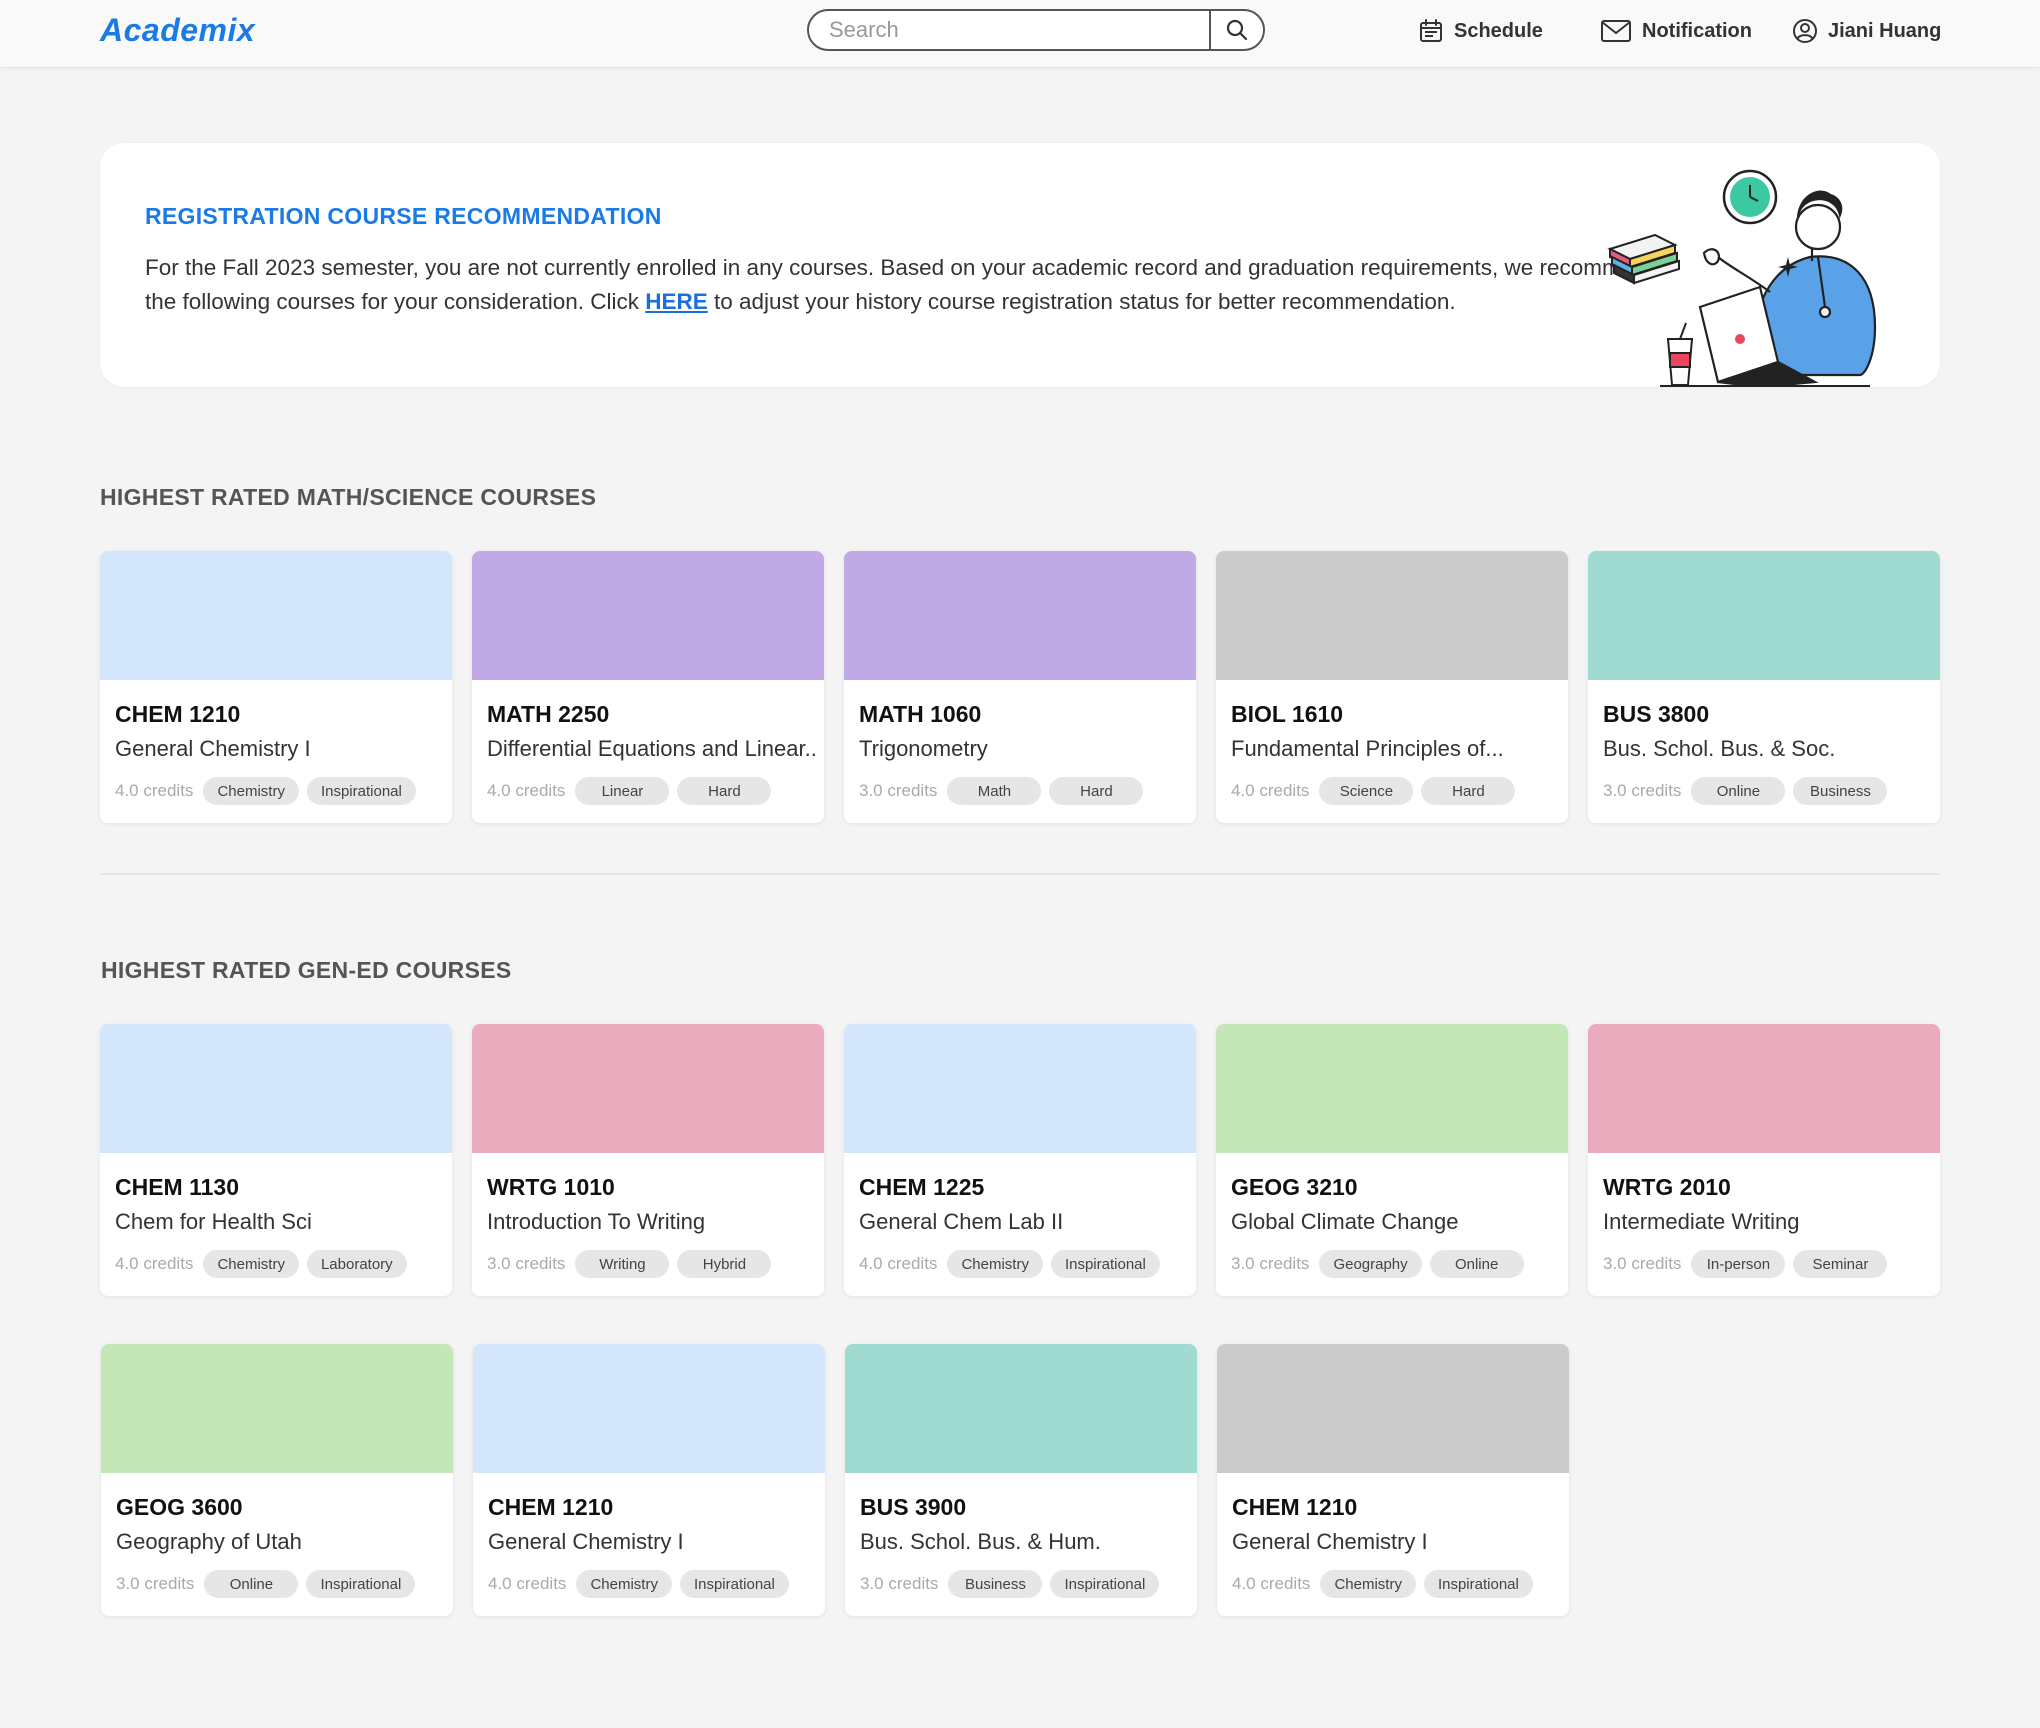 This screenshot has width=2040, height=1728. I want to click on course-tag: Math, so click(994, 791).